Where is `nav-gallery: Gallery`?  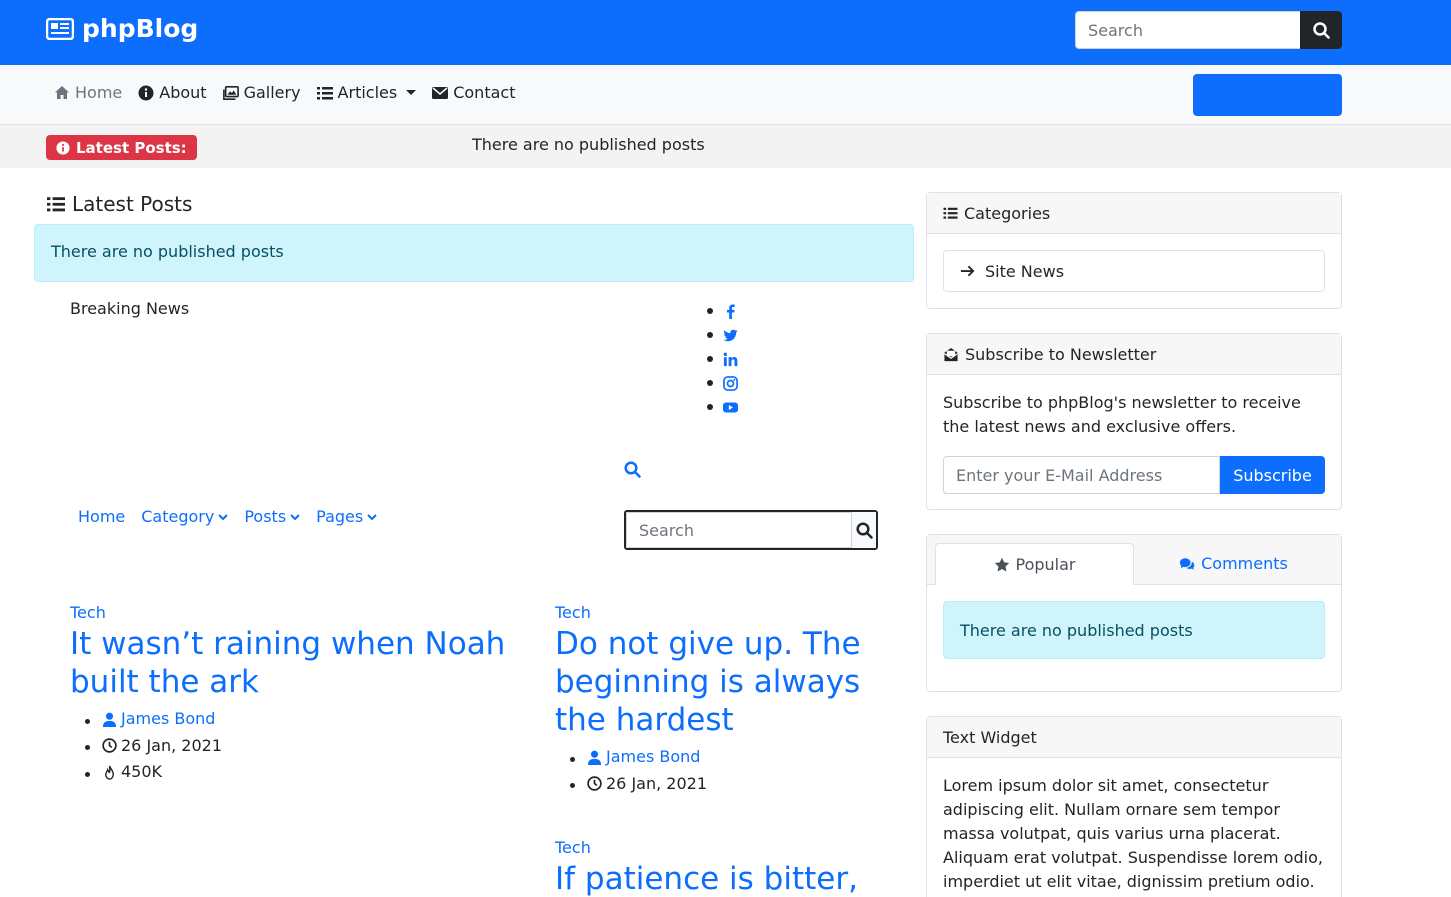 nav-gallery: Gallery is located at coordinates (261, 92).